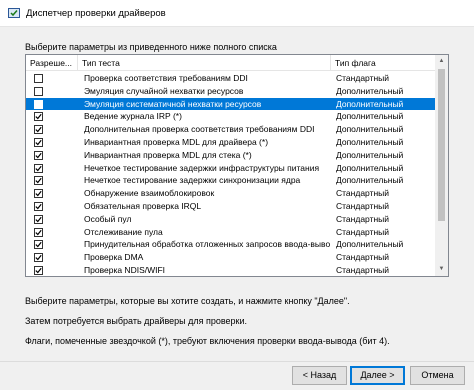  What do you see at coordinates (204, 63) in the screenshot?
I see `column-header-test-type: Тип теста` at bounding box center [204, 63].